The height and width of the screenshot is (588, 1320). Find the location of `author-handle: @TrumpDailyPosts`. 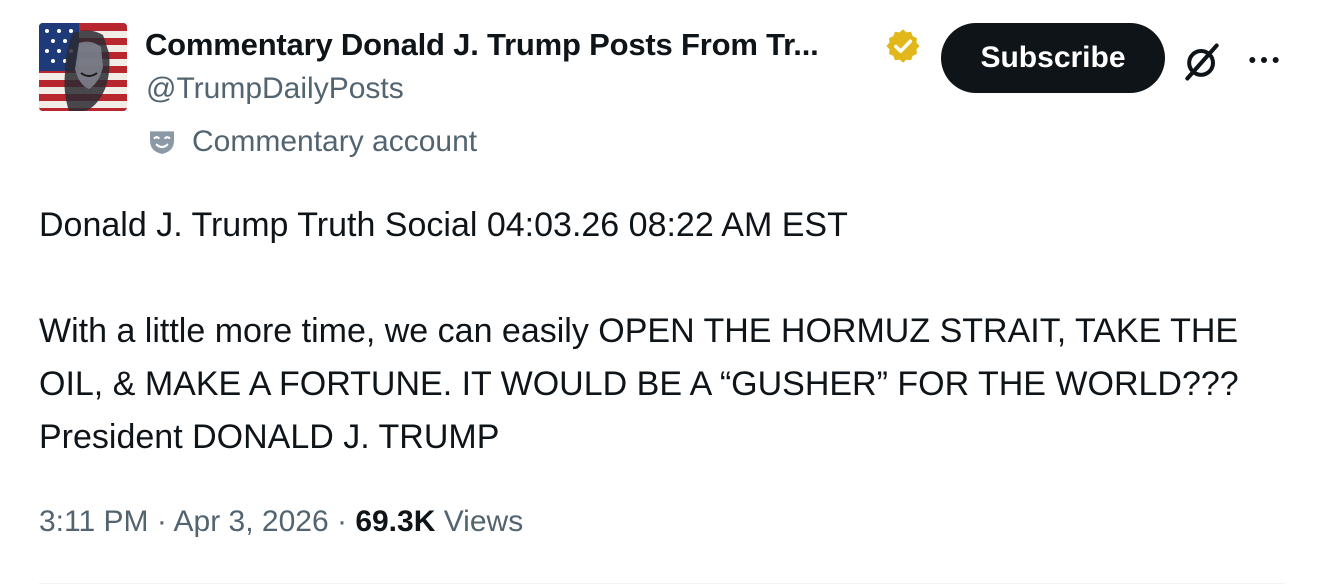

author-handle: @TrumpDailyPosts is located at coordinates (275, 89).